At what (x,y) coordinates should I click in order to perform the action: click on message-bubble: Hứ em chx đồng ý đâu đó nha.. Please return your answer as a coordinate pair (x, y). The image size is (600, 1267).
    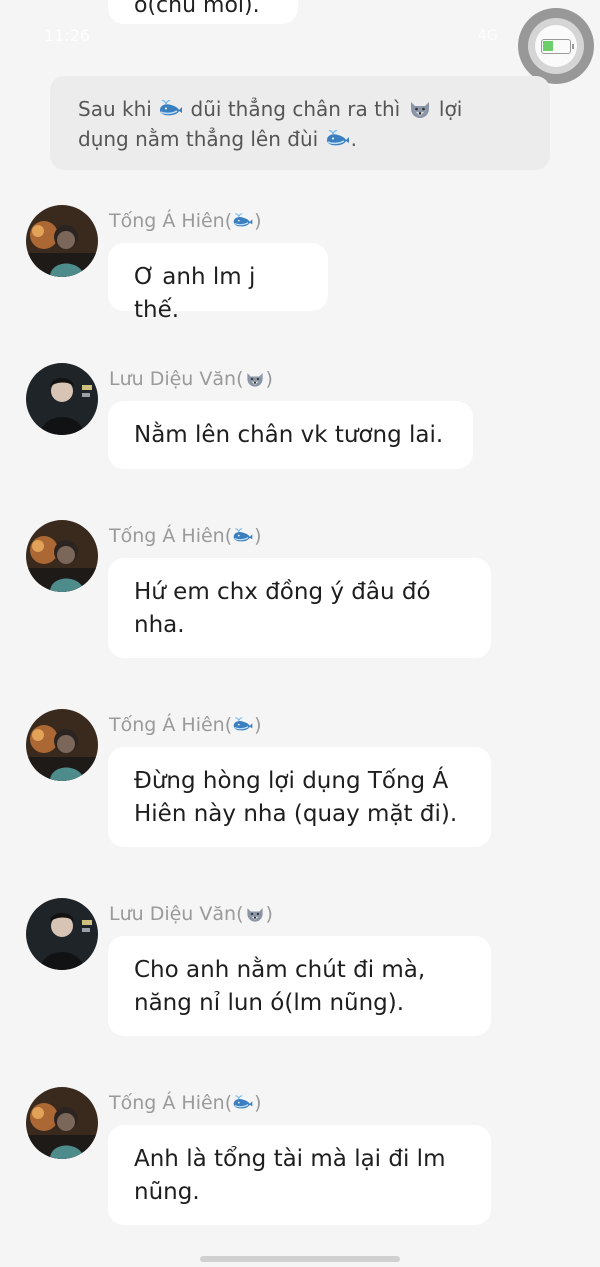
    Looking at the image, I should click on (299, 608).